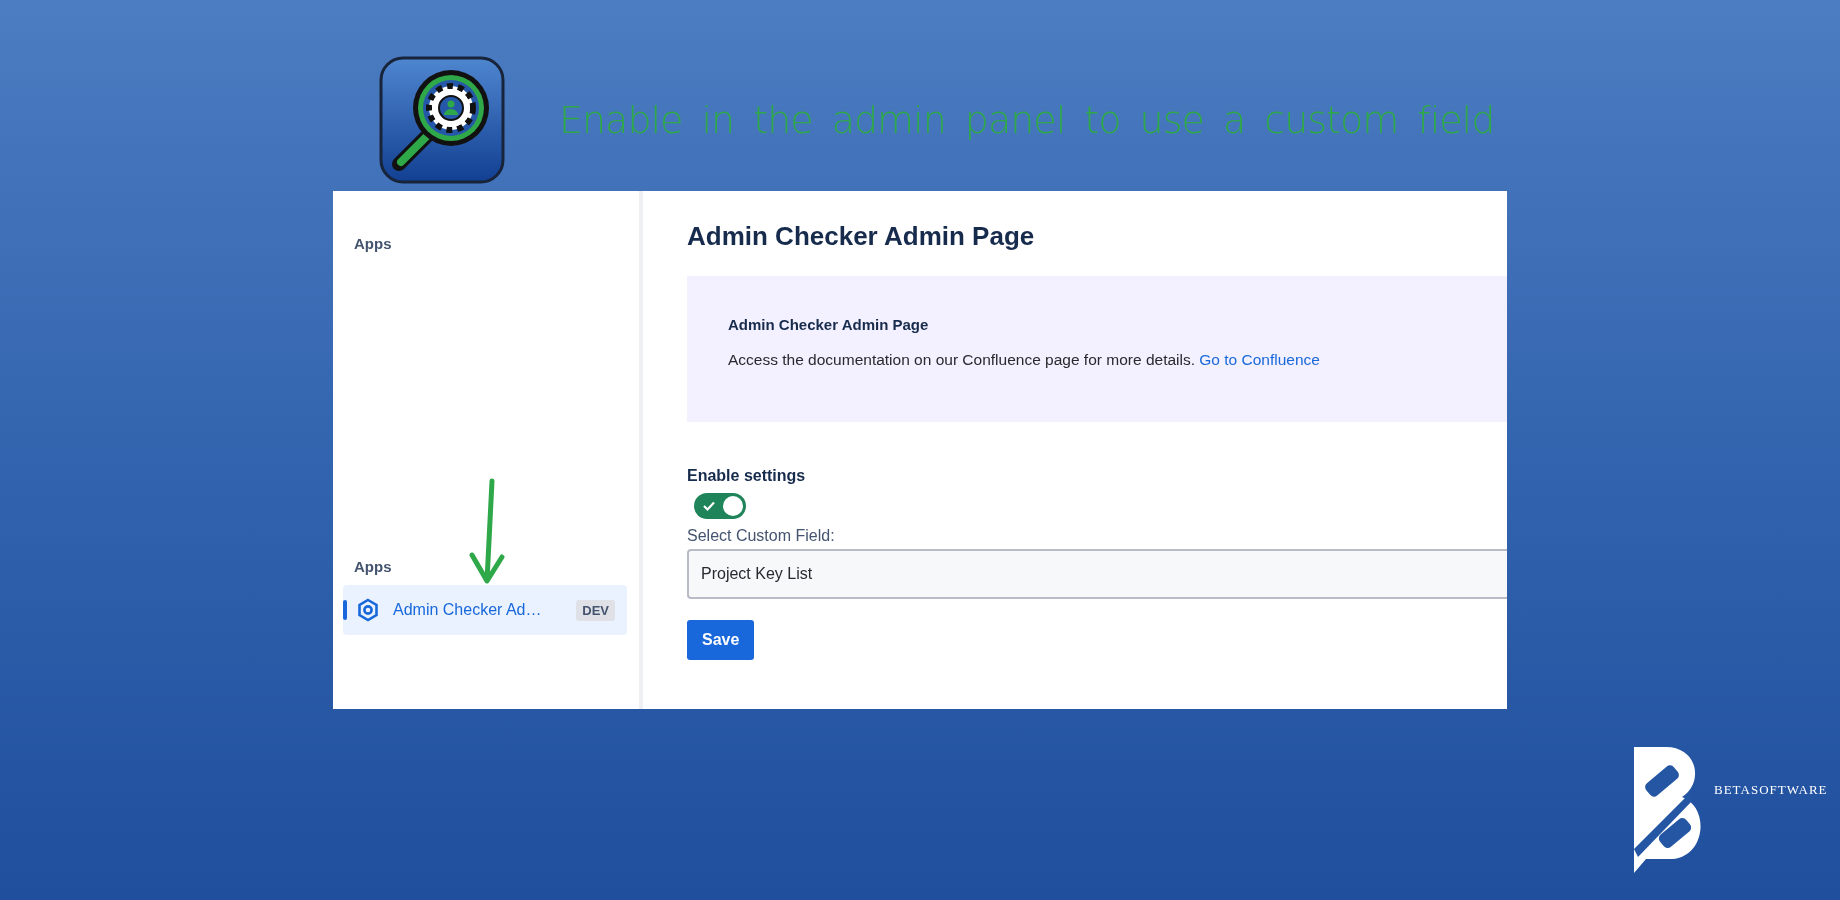 The height and width of the screenshot is (900, 1840). Describe the element at coordinates (1097, 574) in the screenshot. I see `custom-field-select: Project Key List` at that location.